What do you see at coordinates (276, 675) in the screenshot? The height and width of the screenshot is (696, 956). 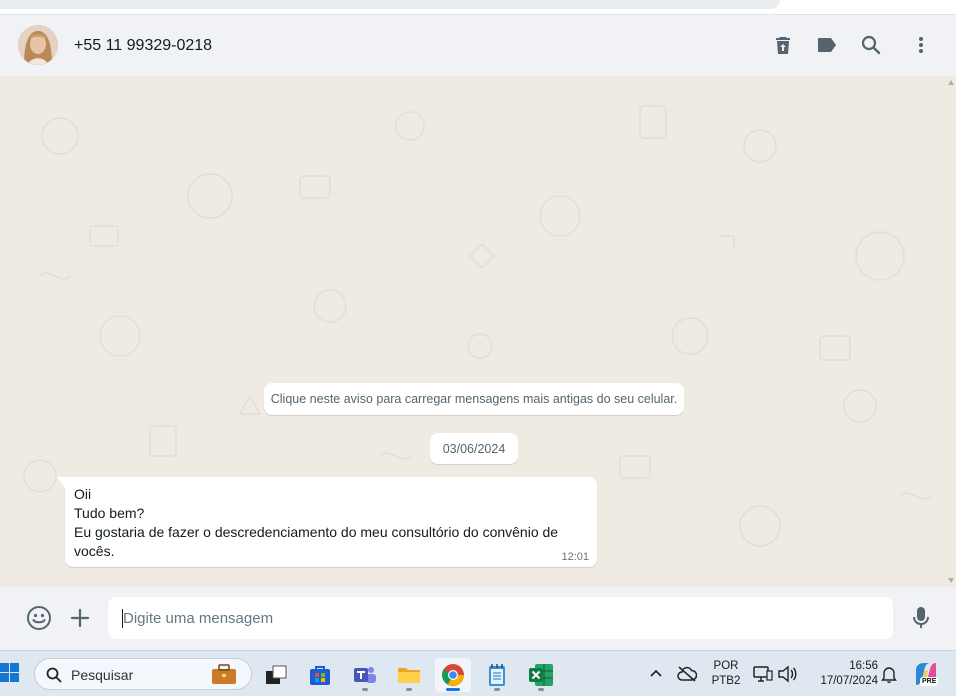 I see `taskbar-app-widgets` at bounding box center [276, 675].